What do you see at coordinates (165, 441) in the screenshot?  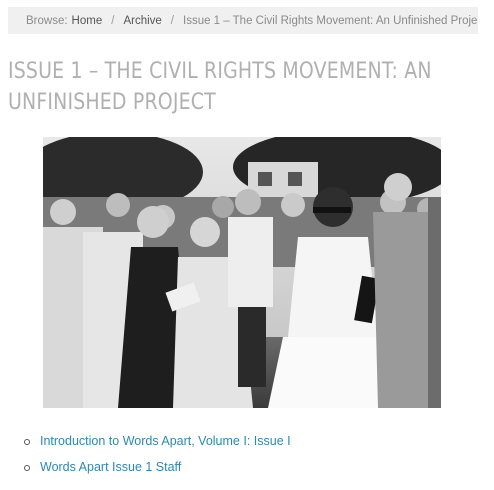 I see `link-introduction: Introduction to Words Apart, Volume I` at bounding box center [165, 441].